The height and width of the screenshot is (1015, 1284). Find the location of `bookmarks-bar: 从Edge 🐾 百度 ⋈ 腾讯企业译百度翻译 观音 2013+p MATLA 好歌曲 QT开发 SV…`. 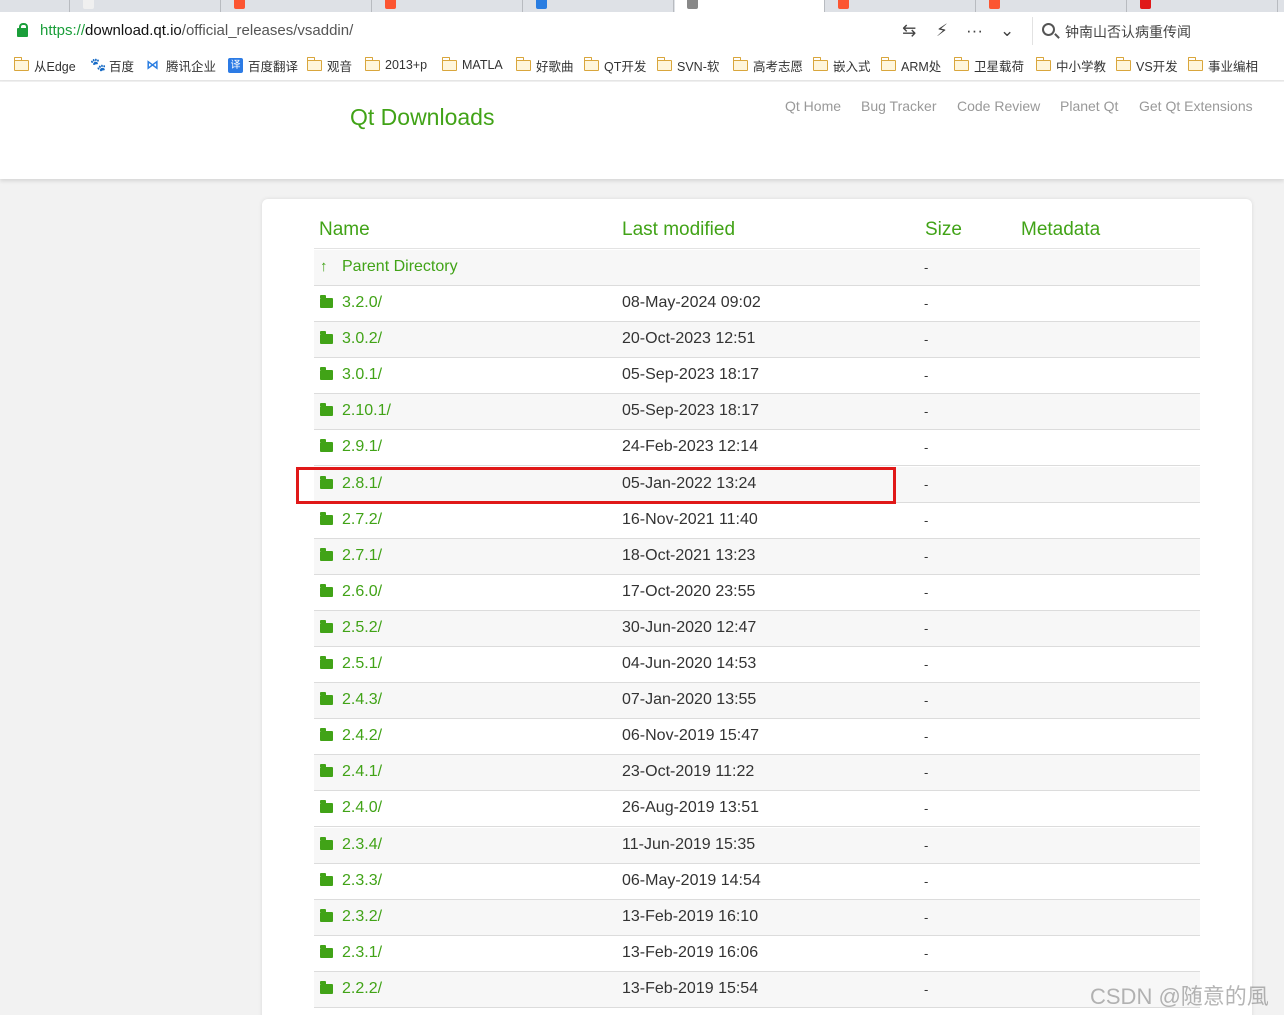

bookmarks-bar: 从Edge 🐾 百度 ⋈ 腾讯企业译百度翻译 观音 2013+p MATLA 好歌曲 QT开发 SV… is located at coordinates (642, 64).